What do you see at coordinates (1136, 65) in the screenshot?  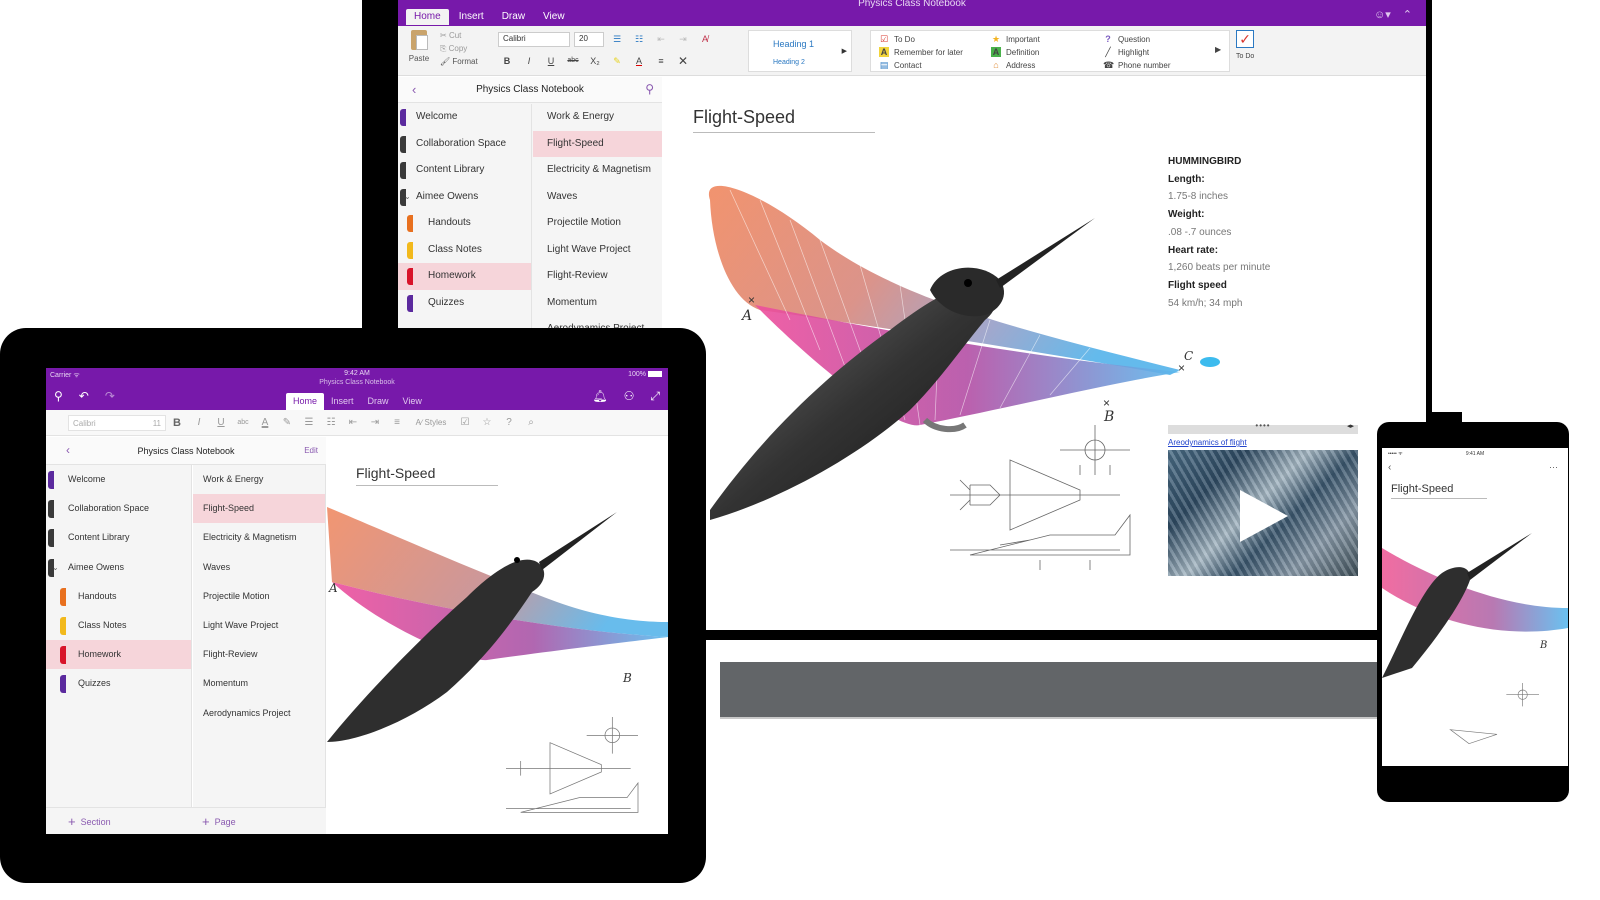 I see `tag-phone: ☎ Phone number` at bounding box center [1136, 65].